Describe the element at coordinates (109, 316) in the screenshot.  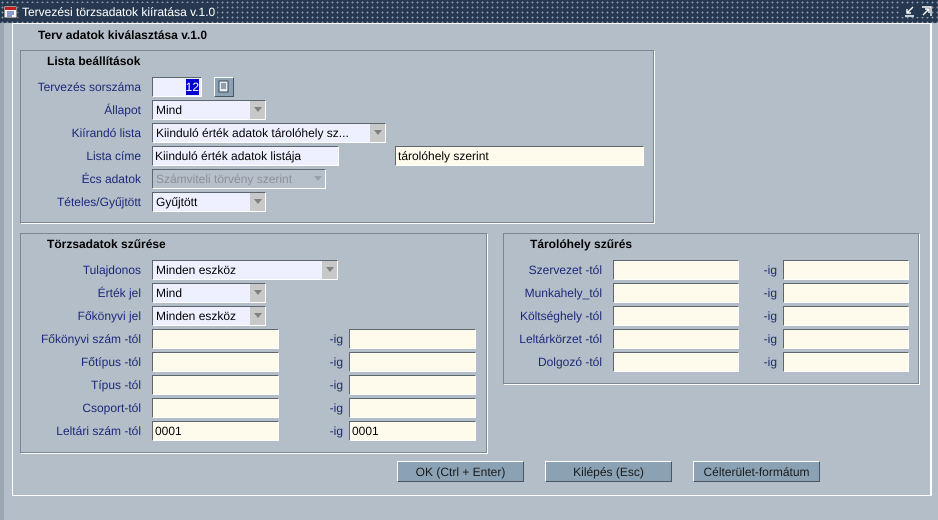
I see `field-label: Főkönyvi jel` at that location.